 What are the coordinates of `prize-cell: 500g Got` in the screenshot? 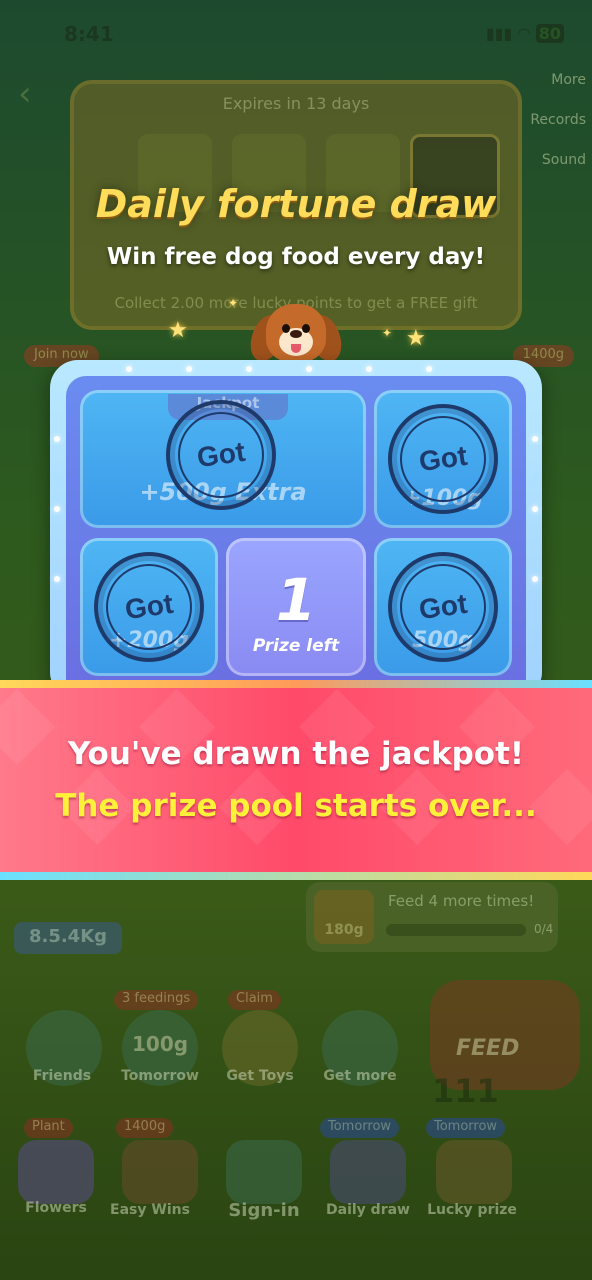 It's located at (443, 607).